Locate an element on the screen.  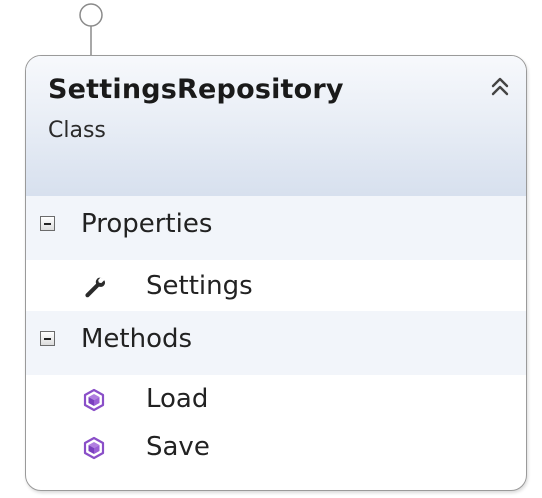
methods-collapse-toggle is located at coordinates (47, 338).